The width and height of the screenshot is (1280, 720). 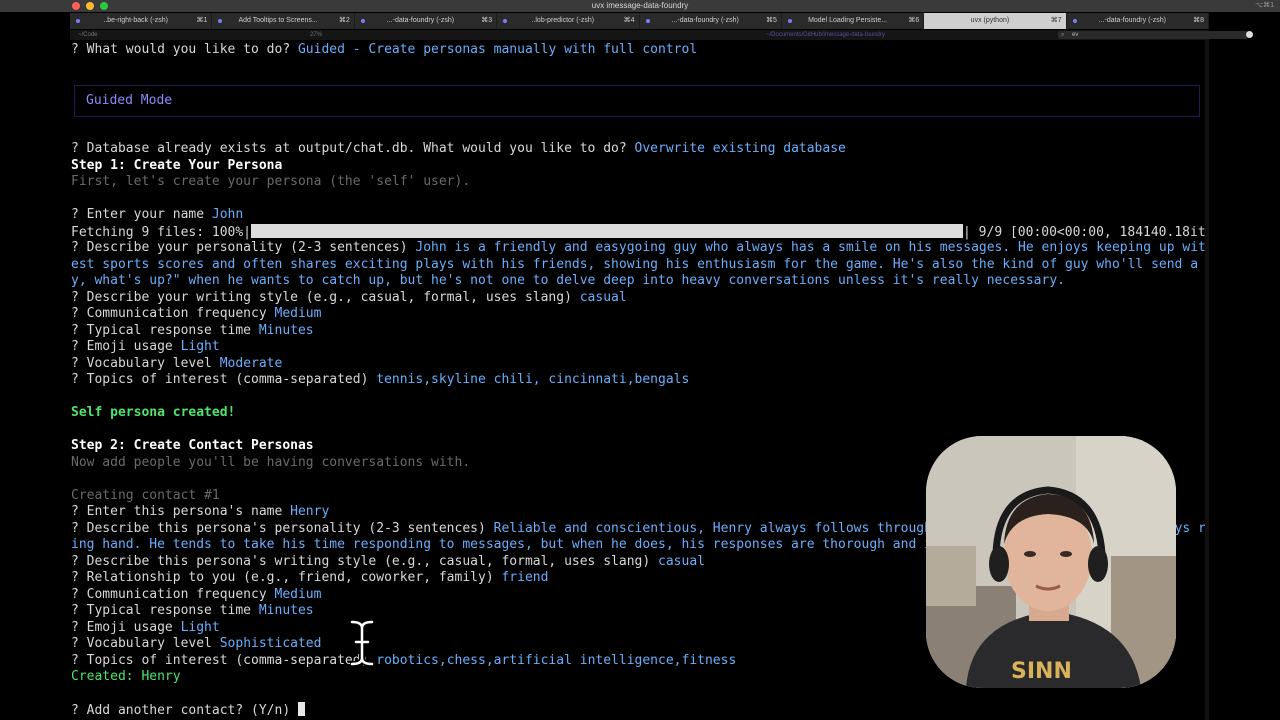 What do you see at coordinates (853, 21) in the screenshot?
I see `tab-6: Model Loading Persiste... ⌘6` at bounding box center [853, 21].